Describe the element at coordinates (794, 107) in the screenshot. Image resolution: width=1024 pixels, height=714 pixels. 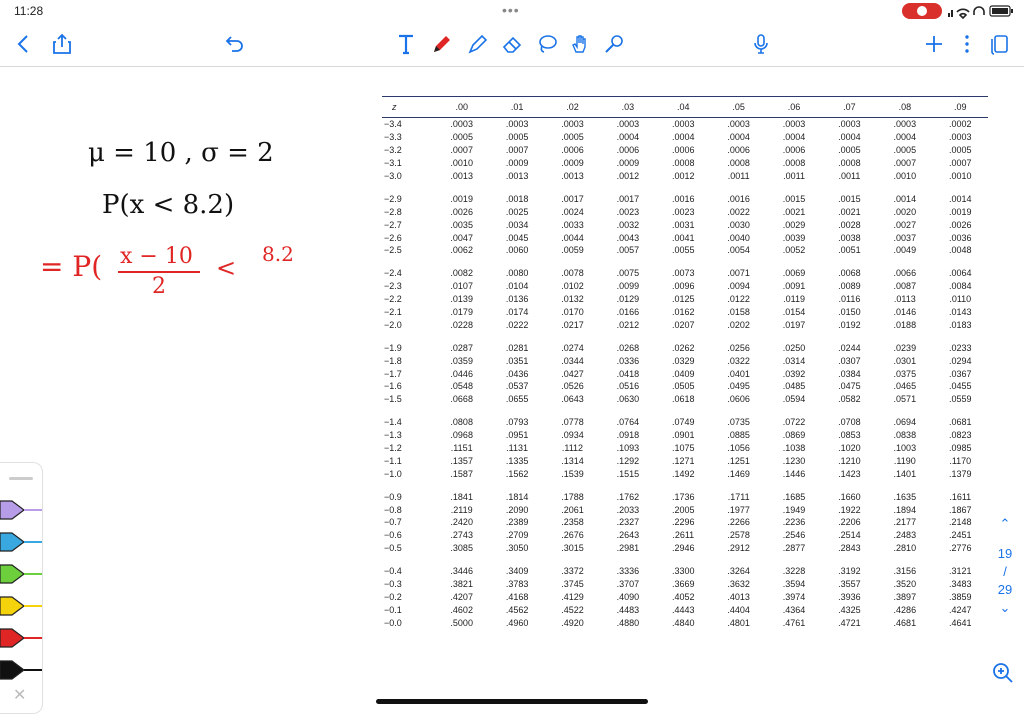
I see `column-header: .06` at that location.